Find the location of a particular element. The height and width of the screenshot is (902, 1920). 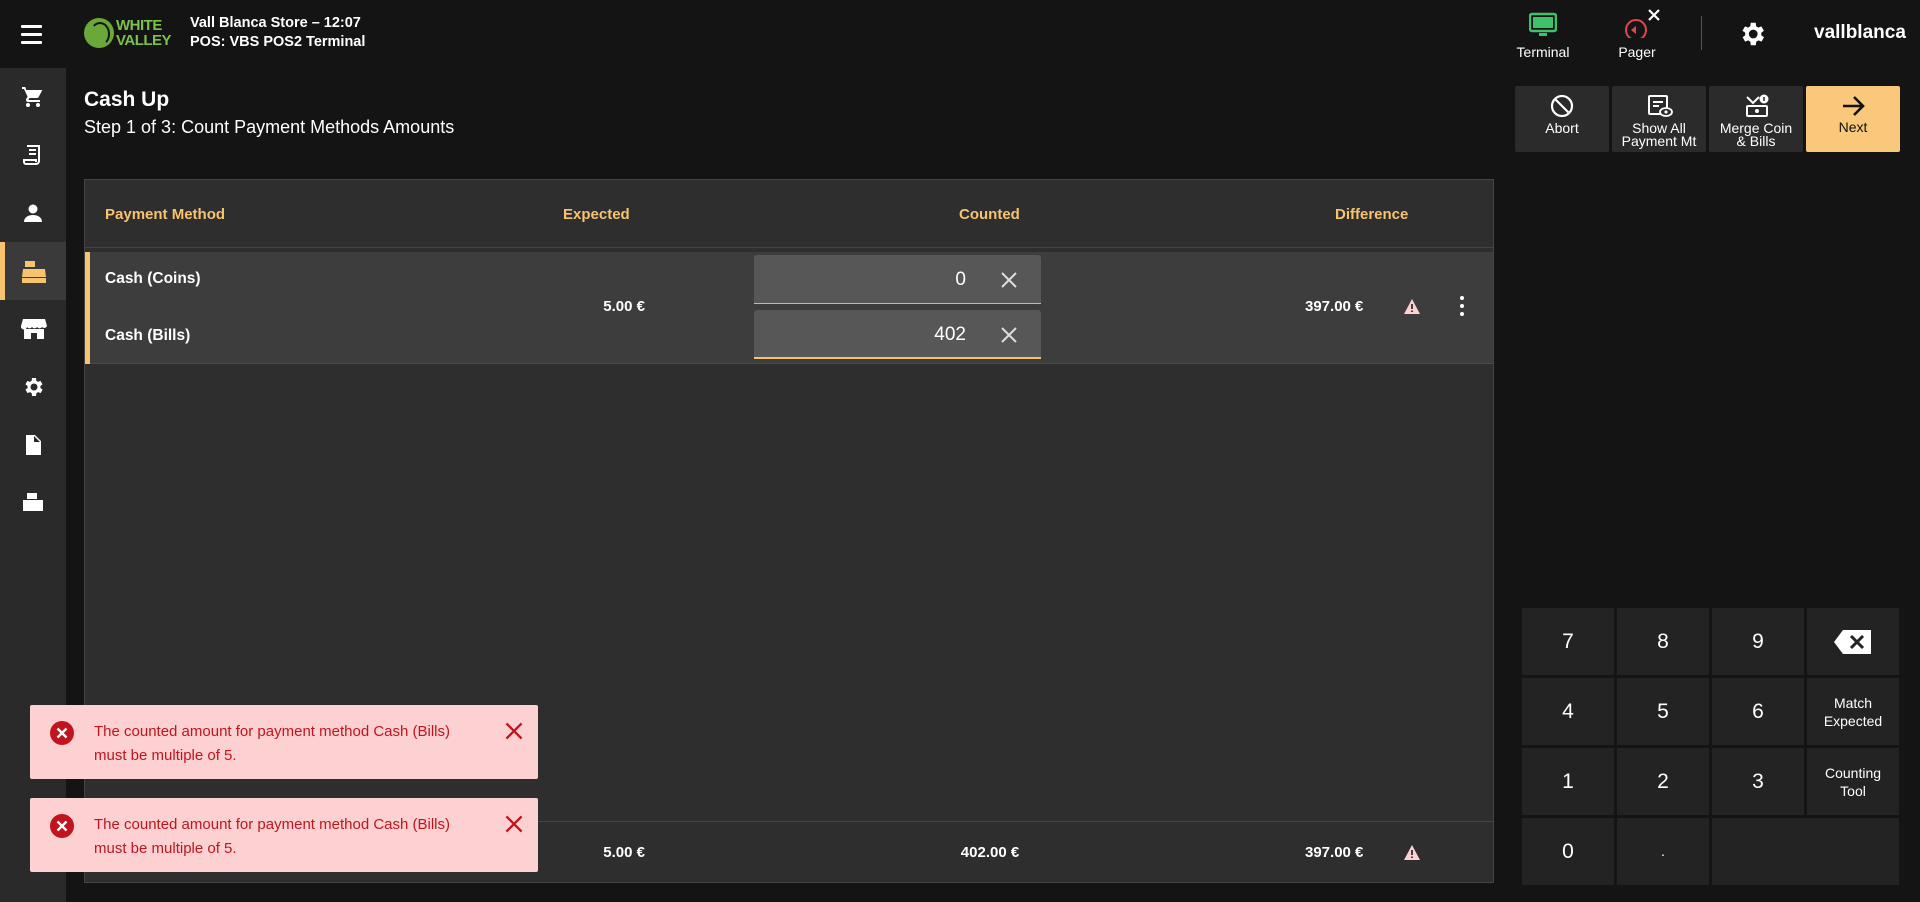

key-decimal: . is located at coordinates (1663, 851).